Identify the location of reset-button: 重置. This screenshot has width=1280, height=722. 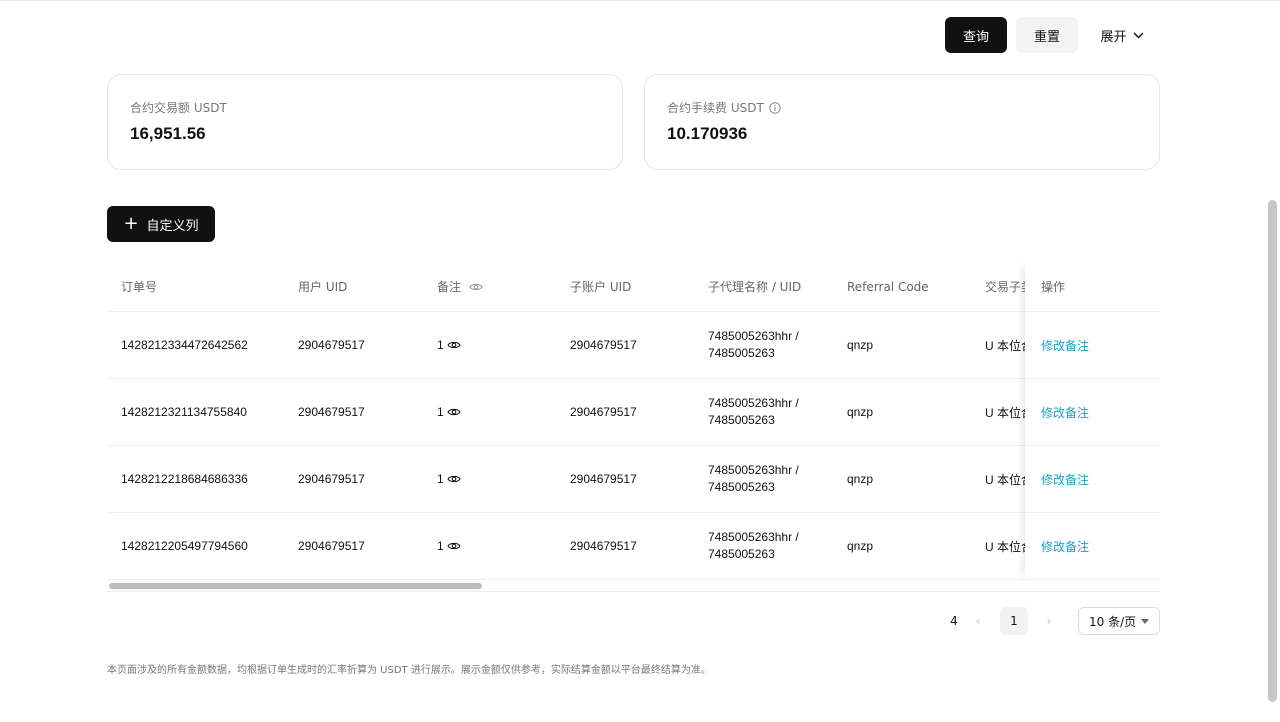
(1047, 35).